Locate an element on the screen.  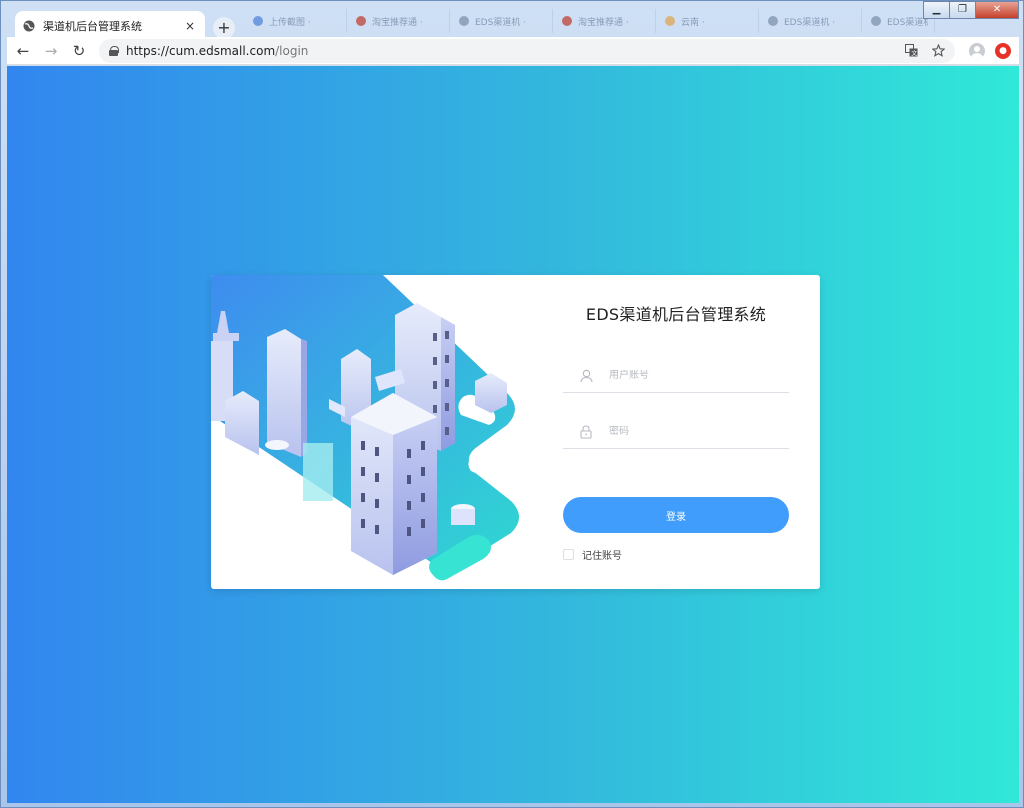
browser-toolbar: ← → ↻ https://cum.edsmall.com/login 文 ● is located at coordinates (513, 51).